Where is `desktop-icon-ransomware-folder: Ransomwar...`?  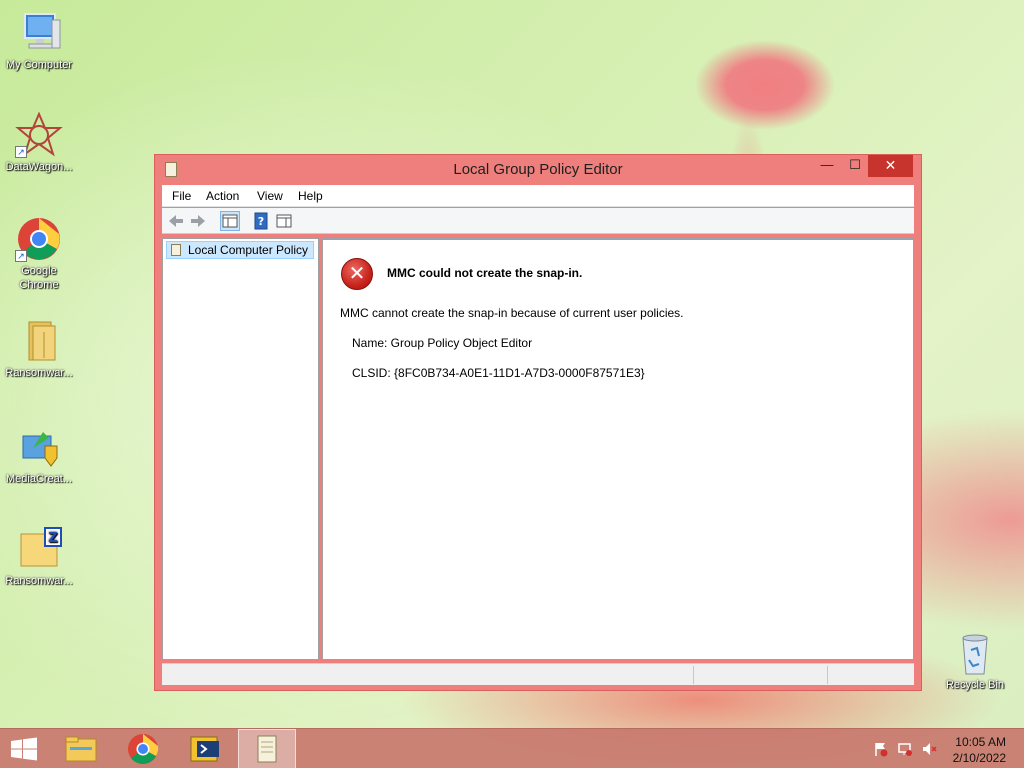
desktop-icon-ransomware-folder: Ransomwar... is located at coordinates (39, 349).